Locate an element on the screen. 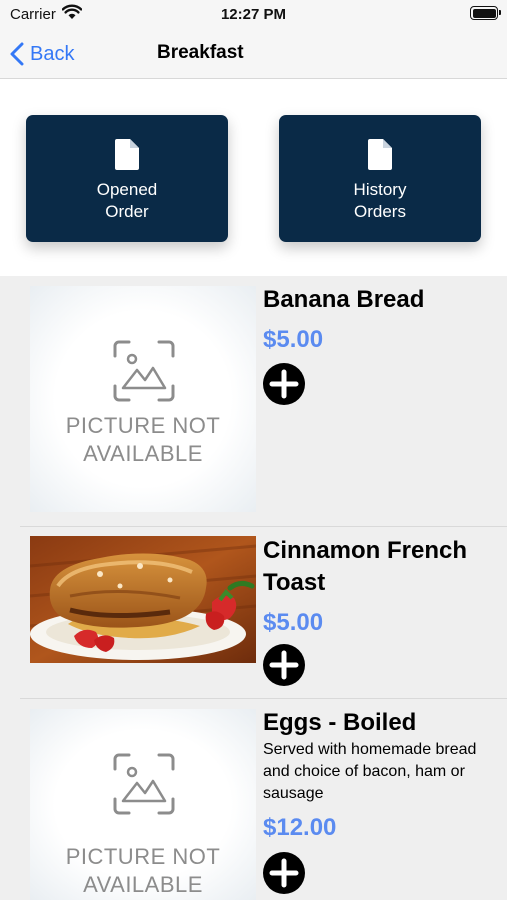 The image size is (507, 900). item-name: Eggs - Boiled is located at coordinates (340, 722).